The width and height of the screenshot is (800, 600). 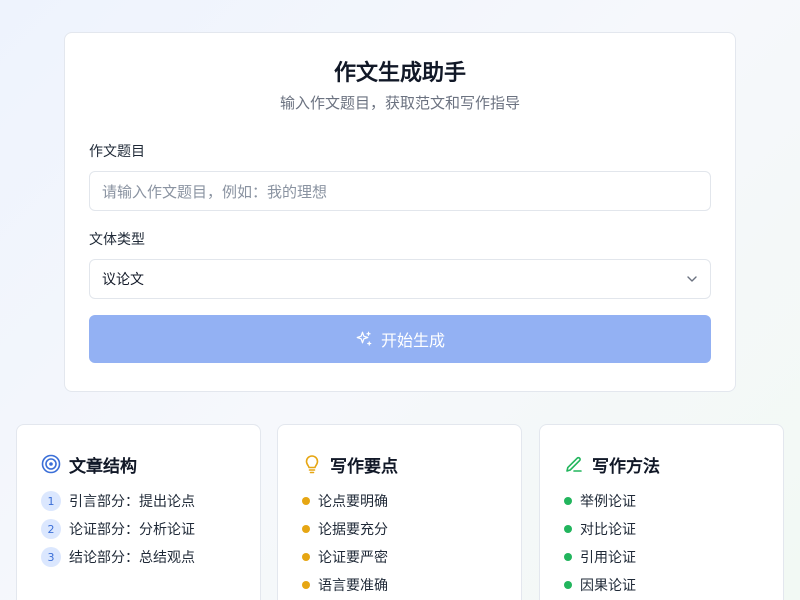 What do you see at coordinates (608, 530) in the screenshot?
I see `list-item-text: 对比论证` at bounding box center [608, 530].